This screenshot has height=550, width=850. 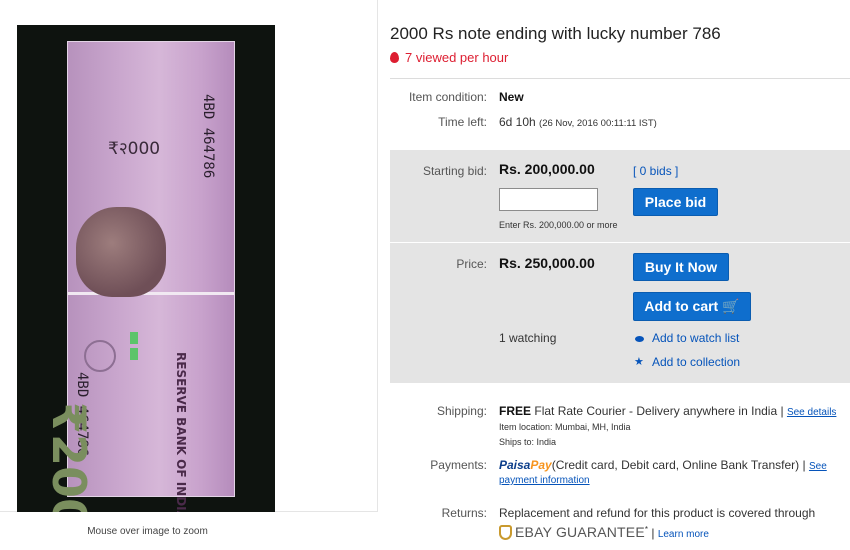 What do you see at coordinates (811, 412) in the screenshot?
I see `see-details-link: See details` at bounding box center [811, 412].